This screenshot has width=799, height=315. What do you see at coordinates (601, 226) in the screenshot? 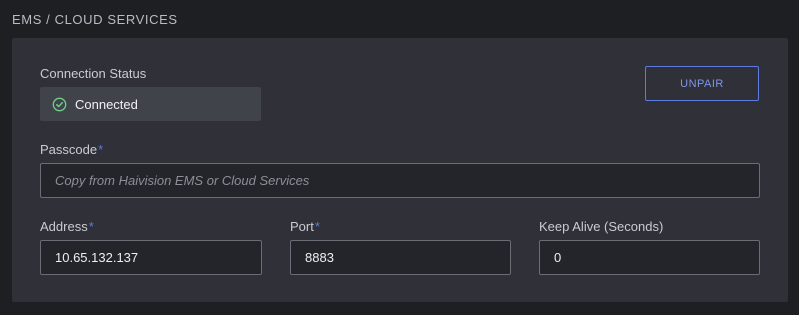
I see `keep-alive-label: Keep Alive (Seconds)` at bounding box center [601, 226].